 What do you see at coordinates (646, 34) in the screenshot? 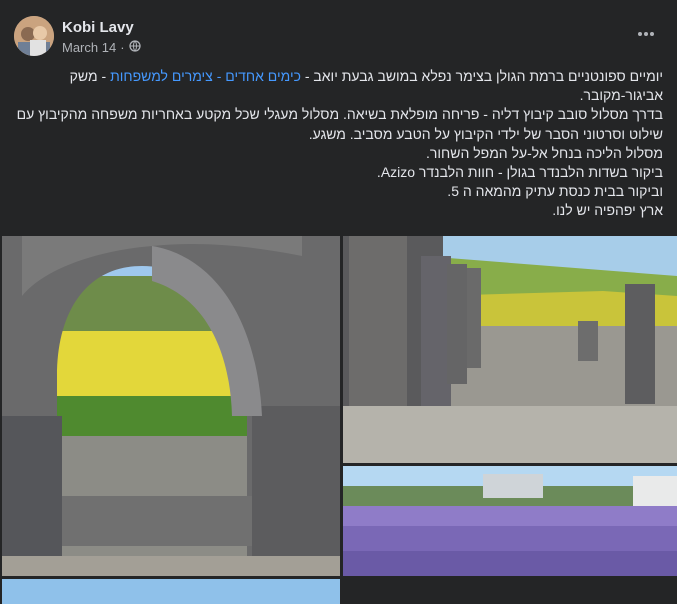
I see `more-options-icon` at bounding box center [646, 34].